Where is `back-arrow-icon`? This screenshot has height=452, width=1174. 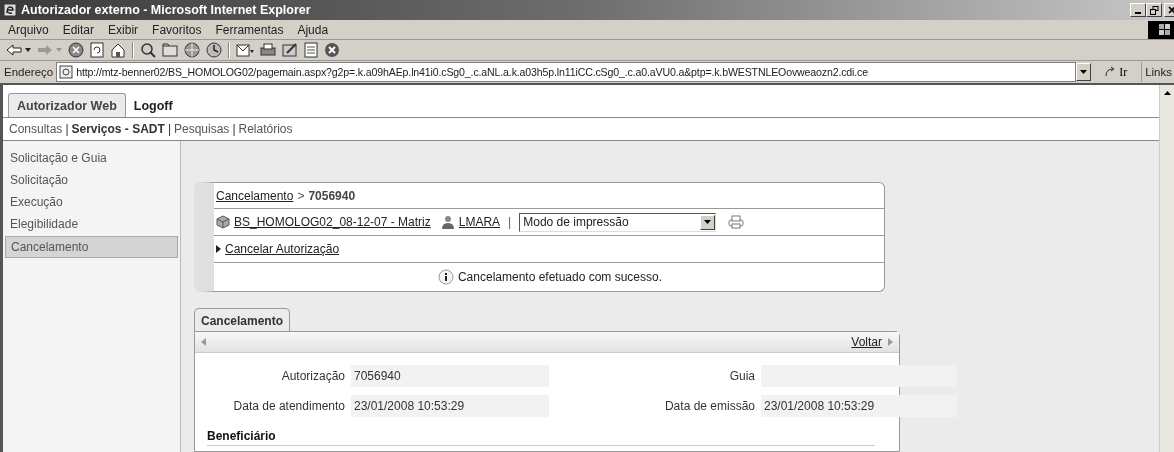 back-arrow-icon is located at coordinates (14, 50).